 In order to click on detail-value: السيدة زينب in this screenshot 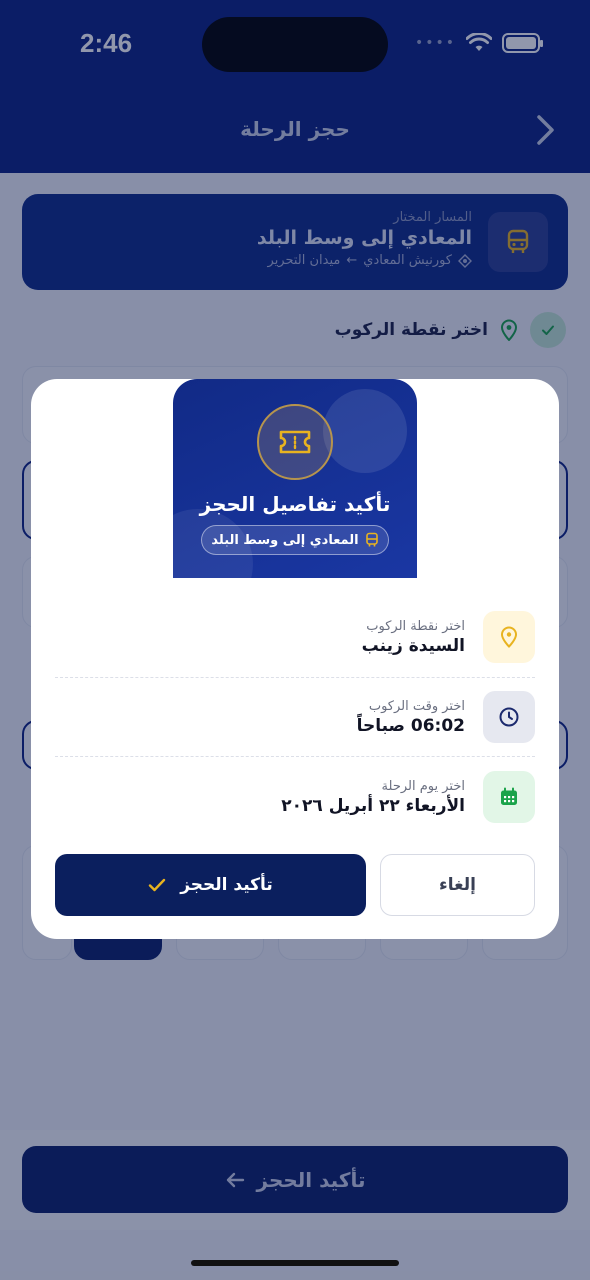, I will do `click(413, 645)`.